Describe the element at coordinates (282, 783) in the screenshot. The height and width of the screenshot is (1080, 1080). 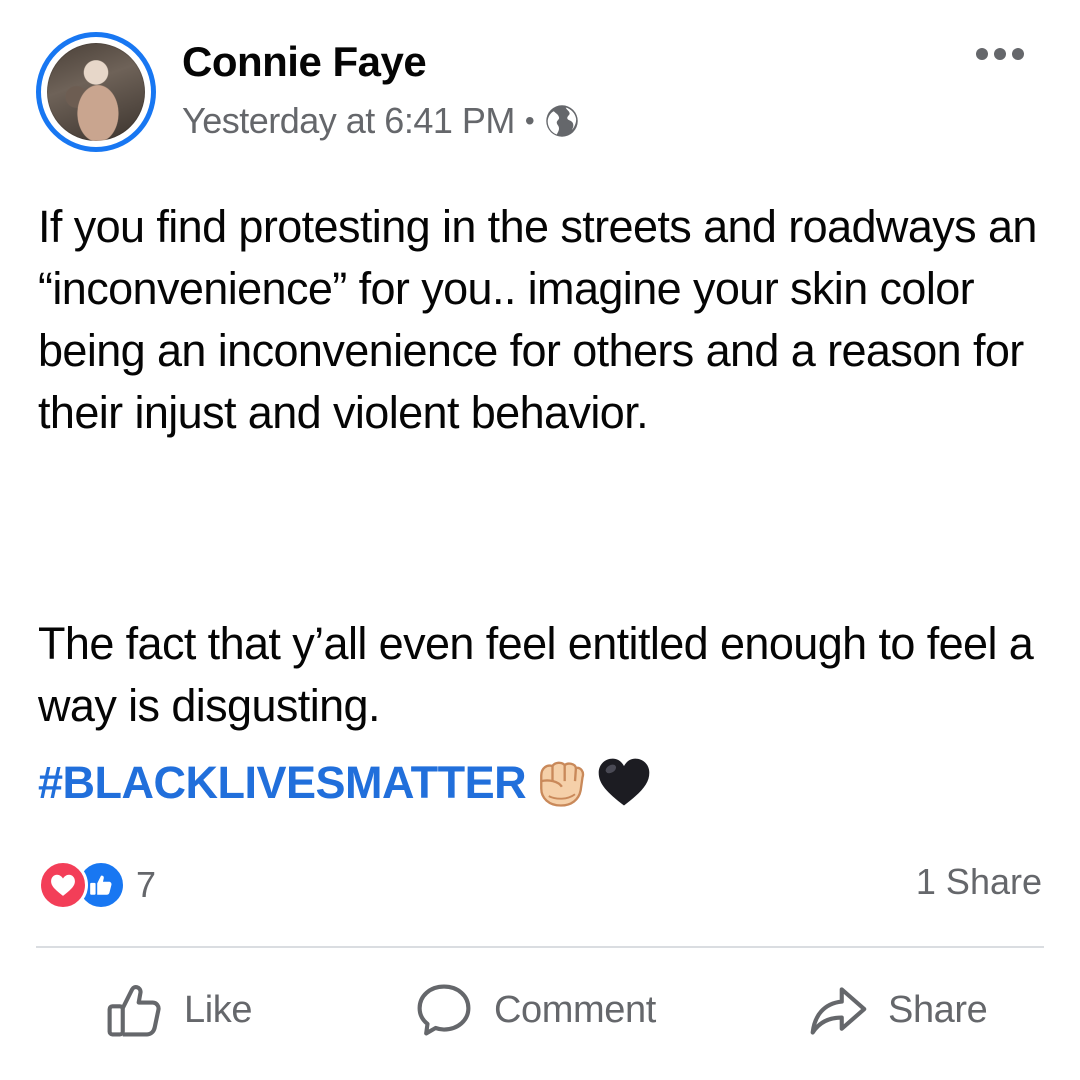
I see `hashtag-link: #BLACKLIVESMATTER` at that location.